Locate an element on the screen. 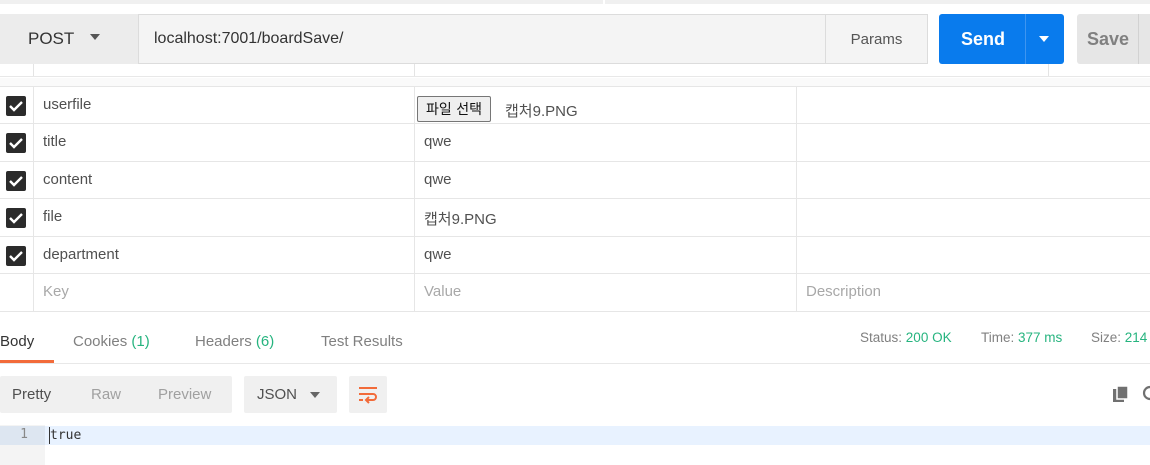  table-row: title qwe is located at coordinates (575, 142).